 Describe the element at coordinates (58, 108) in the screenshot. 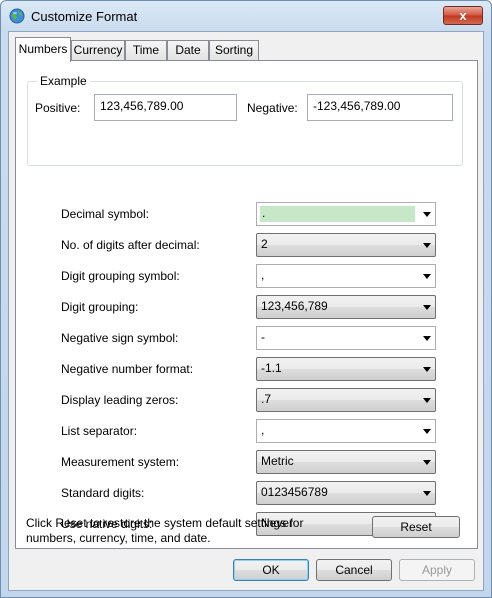

I see `positive-label: Positive:` at that location.